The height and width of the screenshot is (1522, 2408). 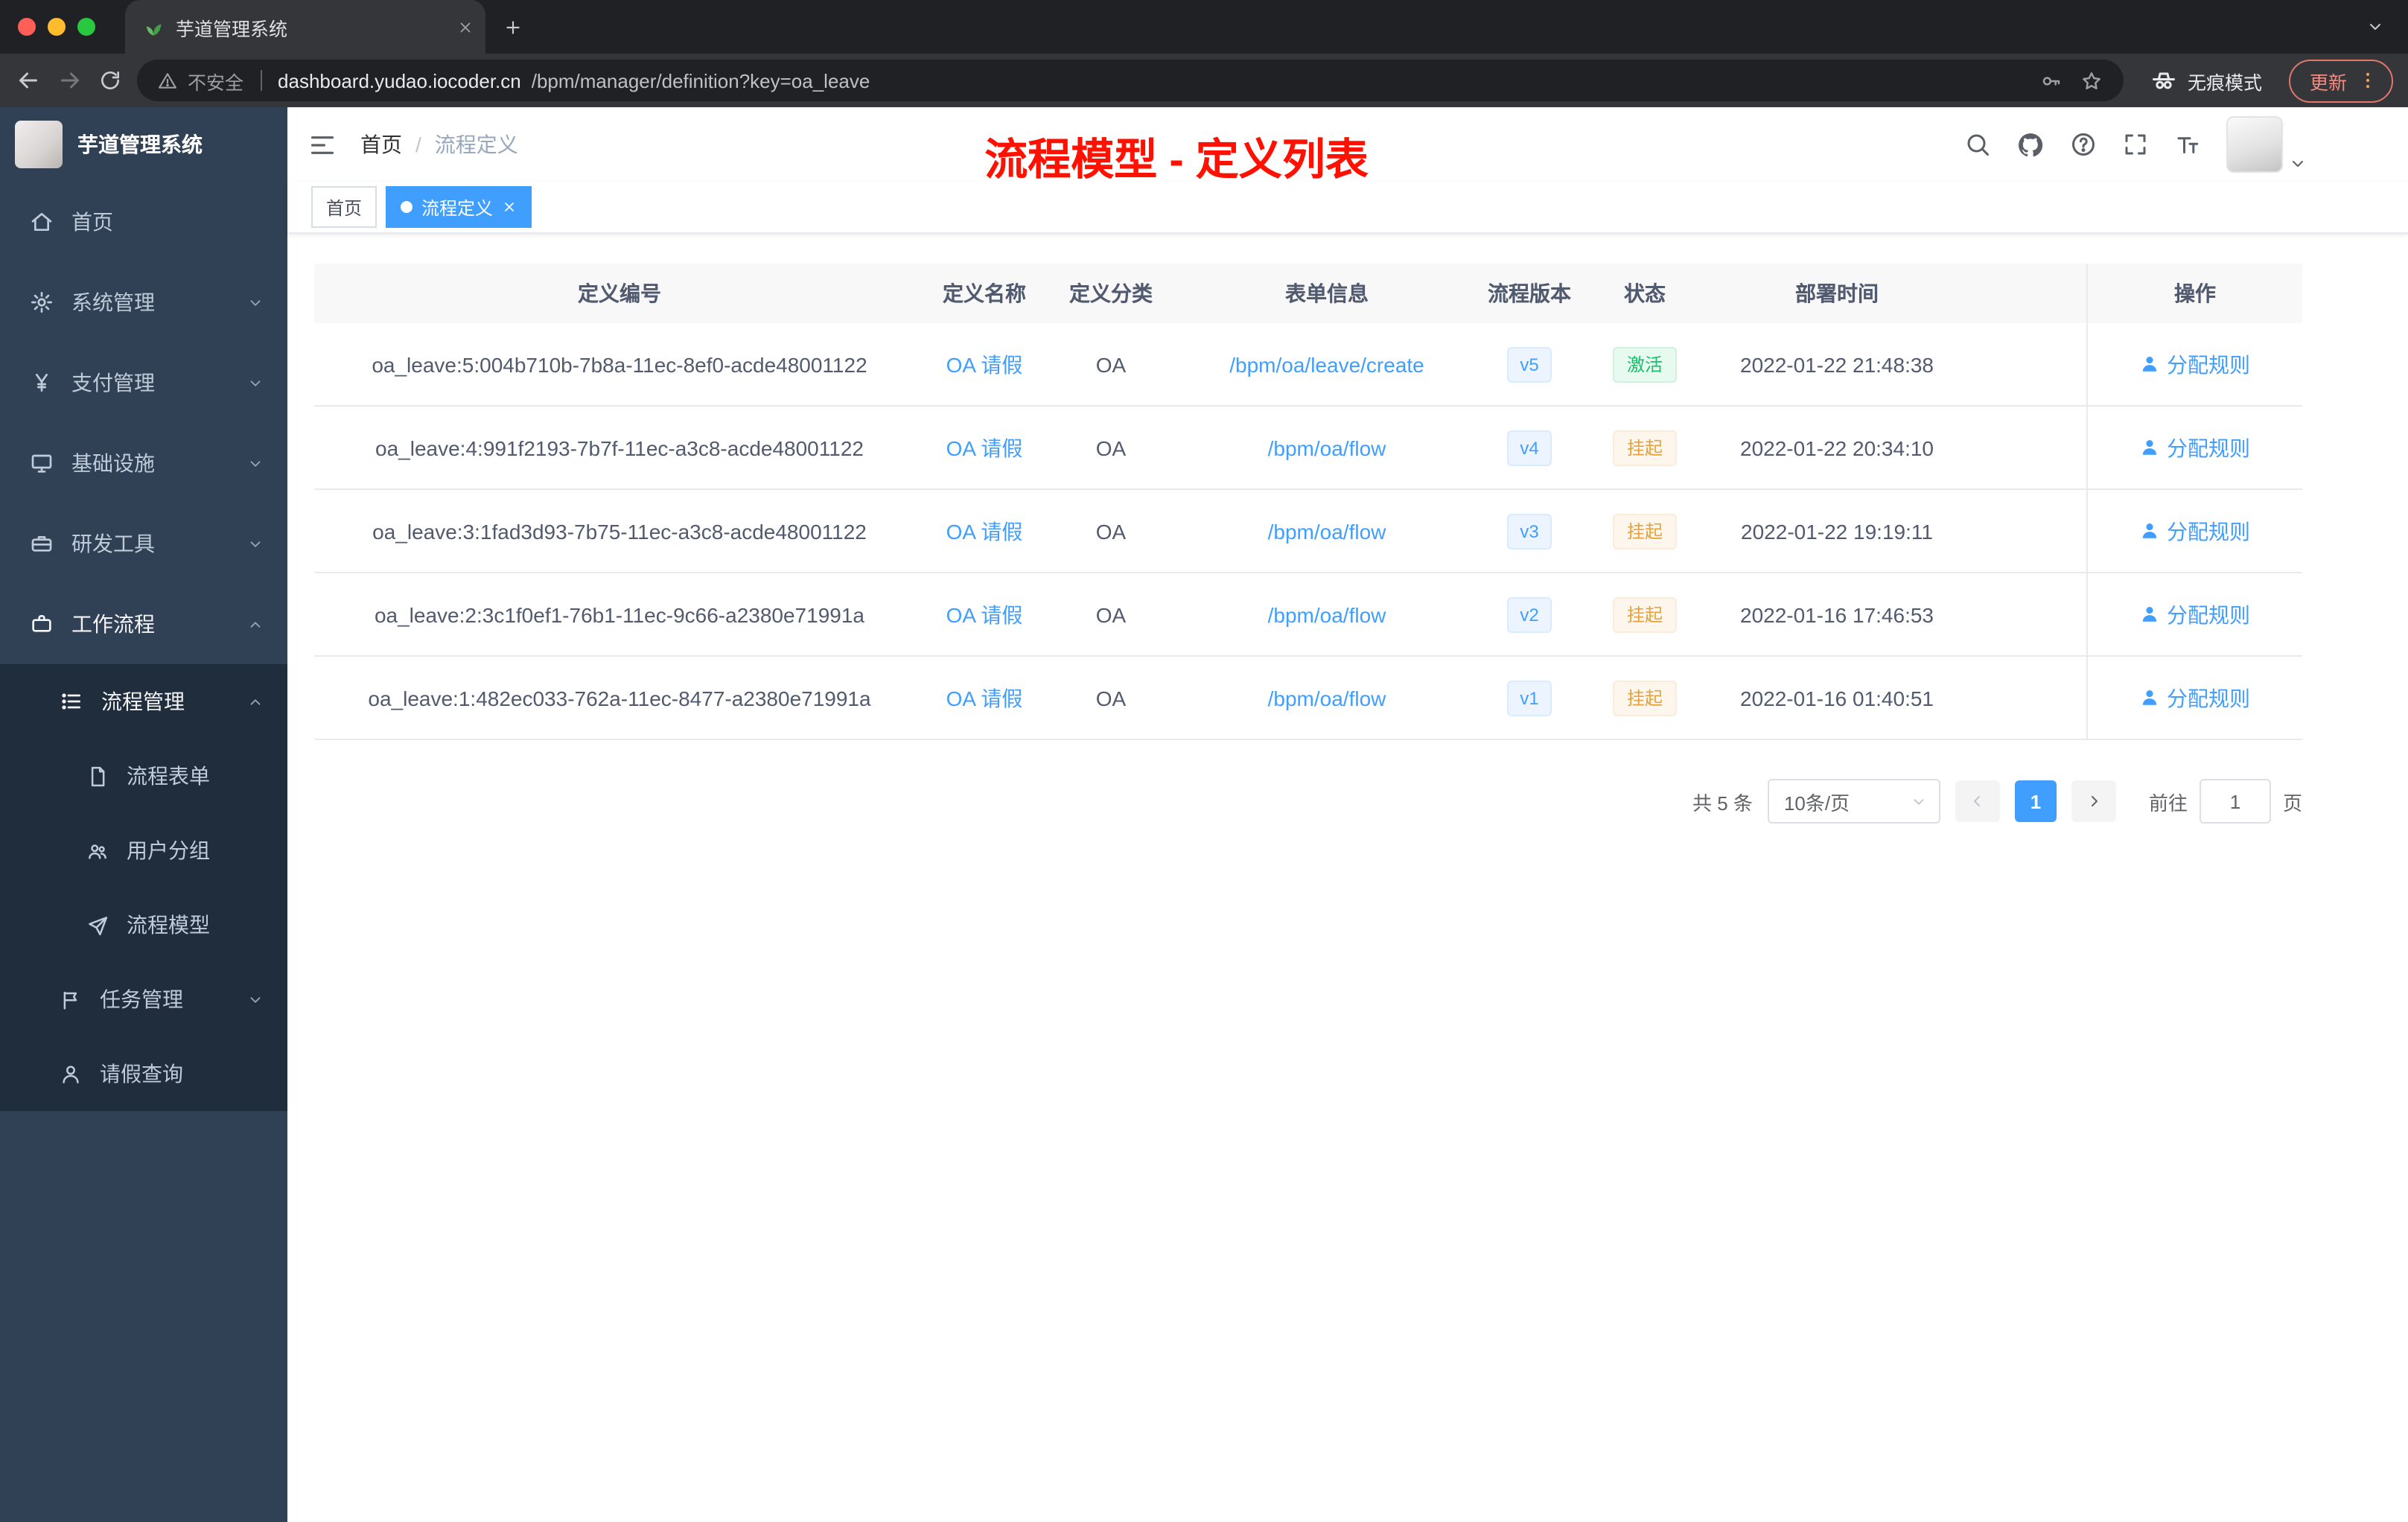 I want to click on app-logo: 芋道管理系统, so click(x=143, y=144).